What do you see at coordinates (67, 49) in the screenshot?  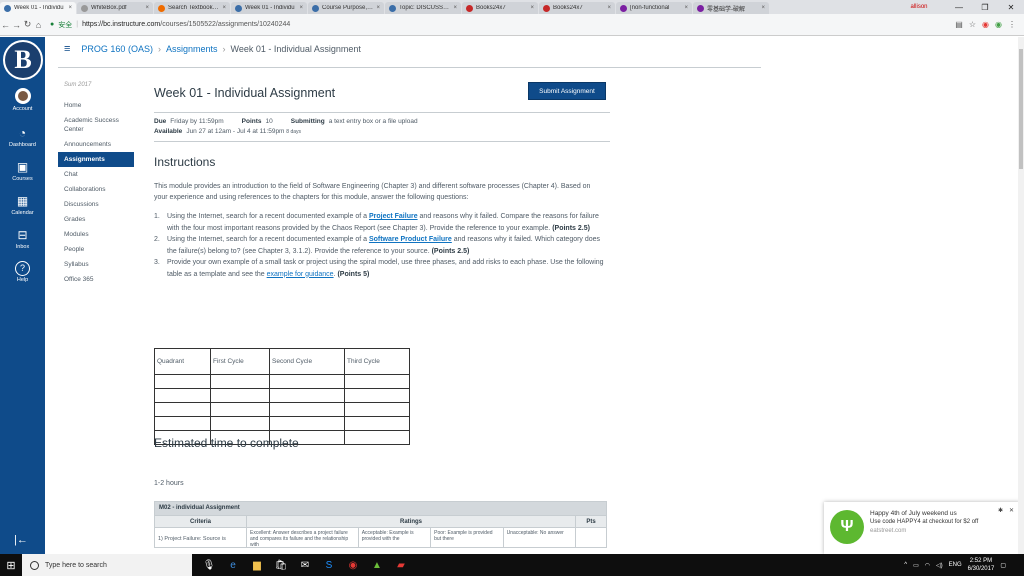 I see `hamburger-menu-icon: ≡` at bounding box center [67, 49].